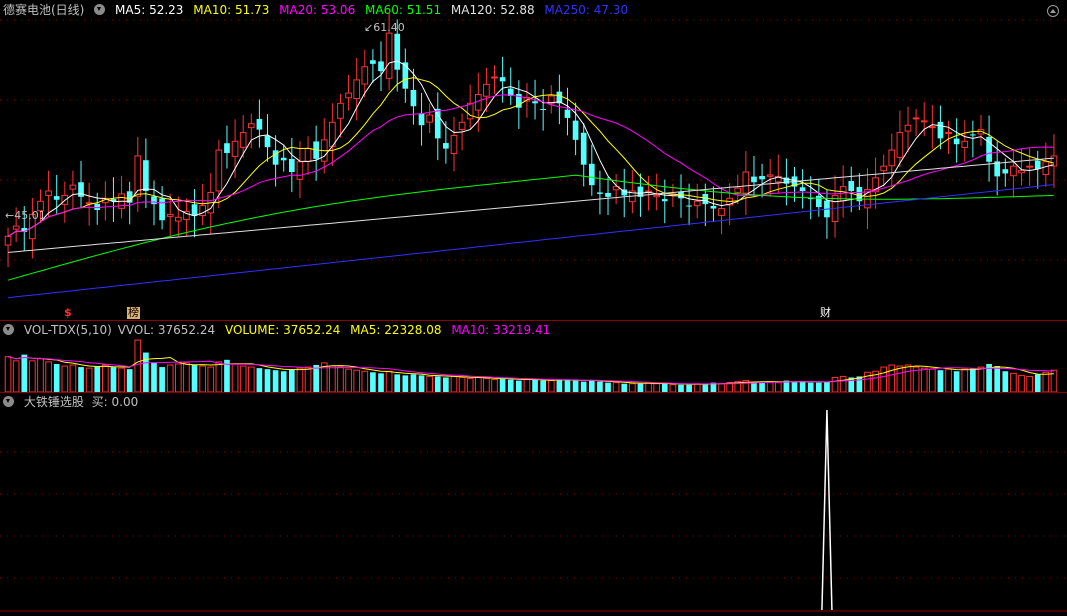  What do you see at coordinates (384, 27) in the screenshot?
I see `high-price-label: ↙61.40` at bounding box center [384, 27].